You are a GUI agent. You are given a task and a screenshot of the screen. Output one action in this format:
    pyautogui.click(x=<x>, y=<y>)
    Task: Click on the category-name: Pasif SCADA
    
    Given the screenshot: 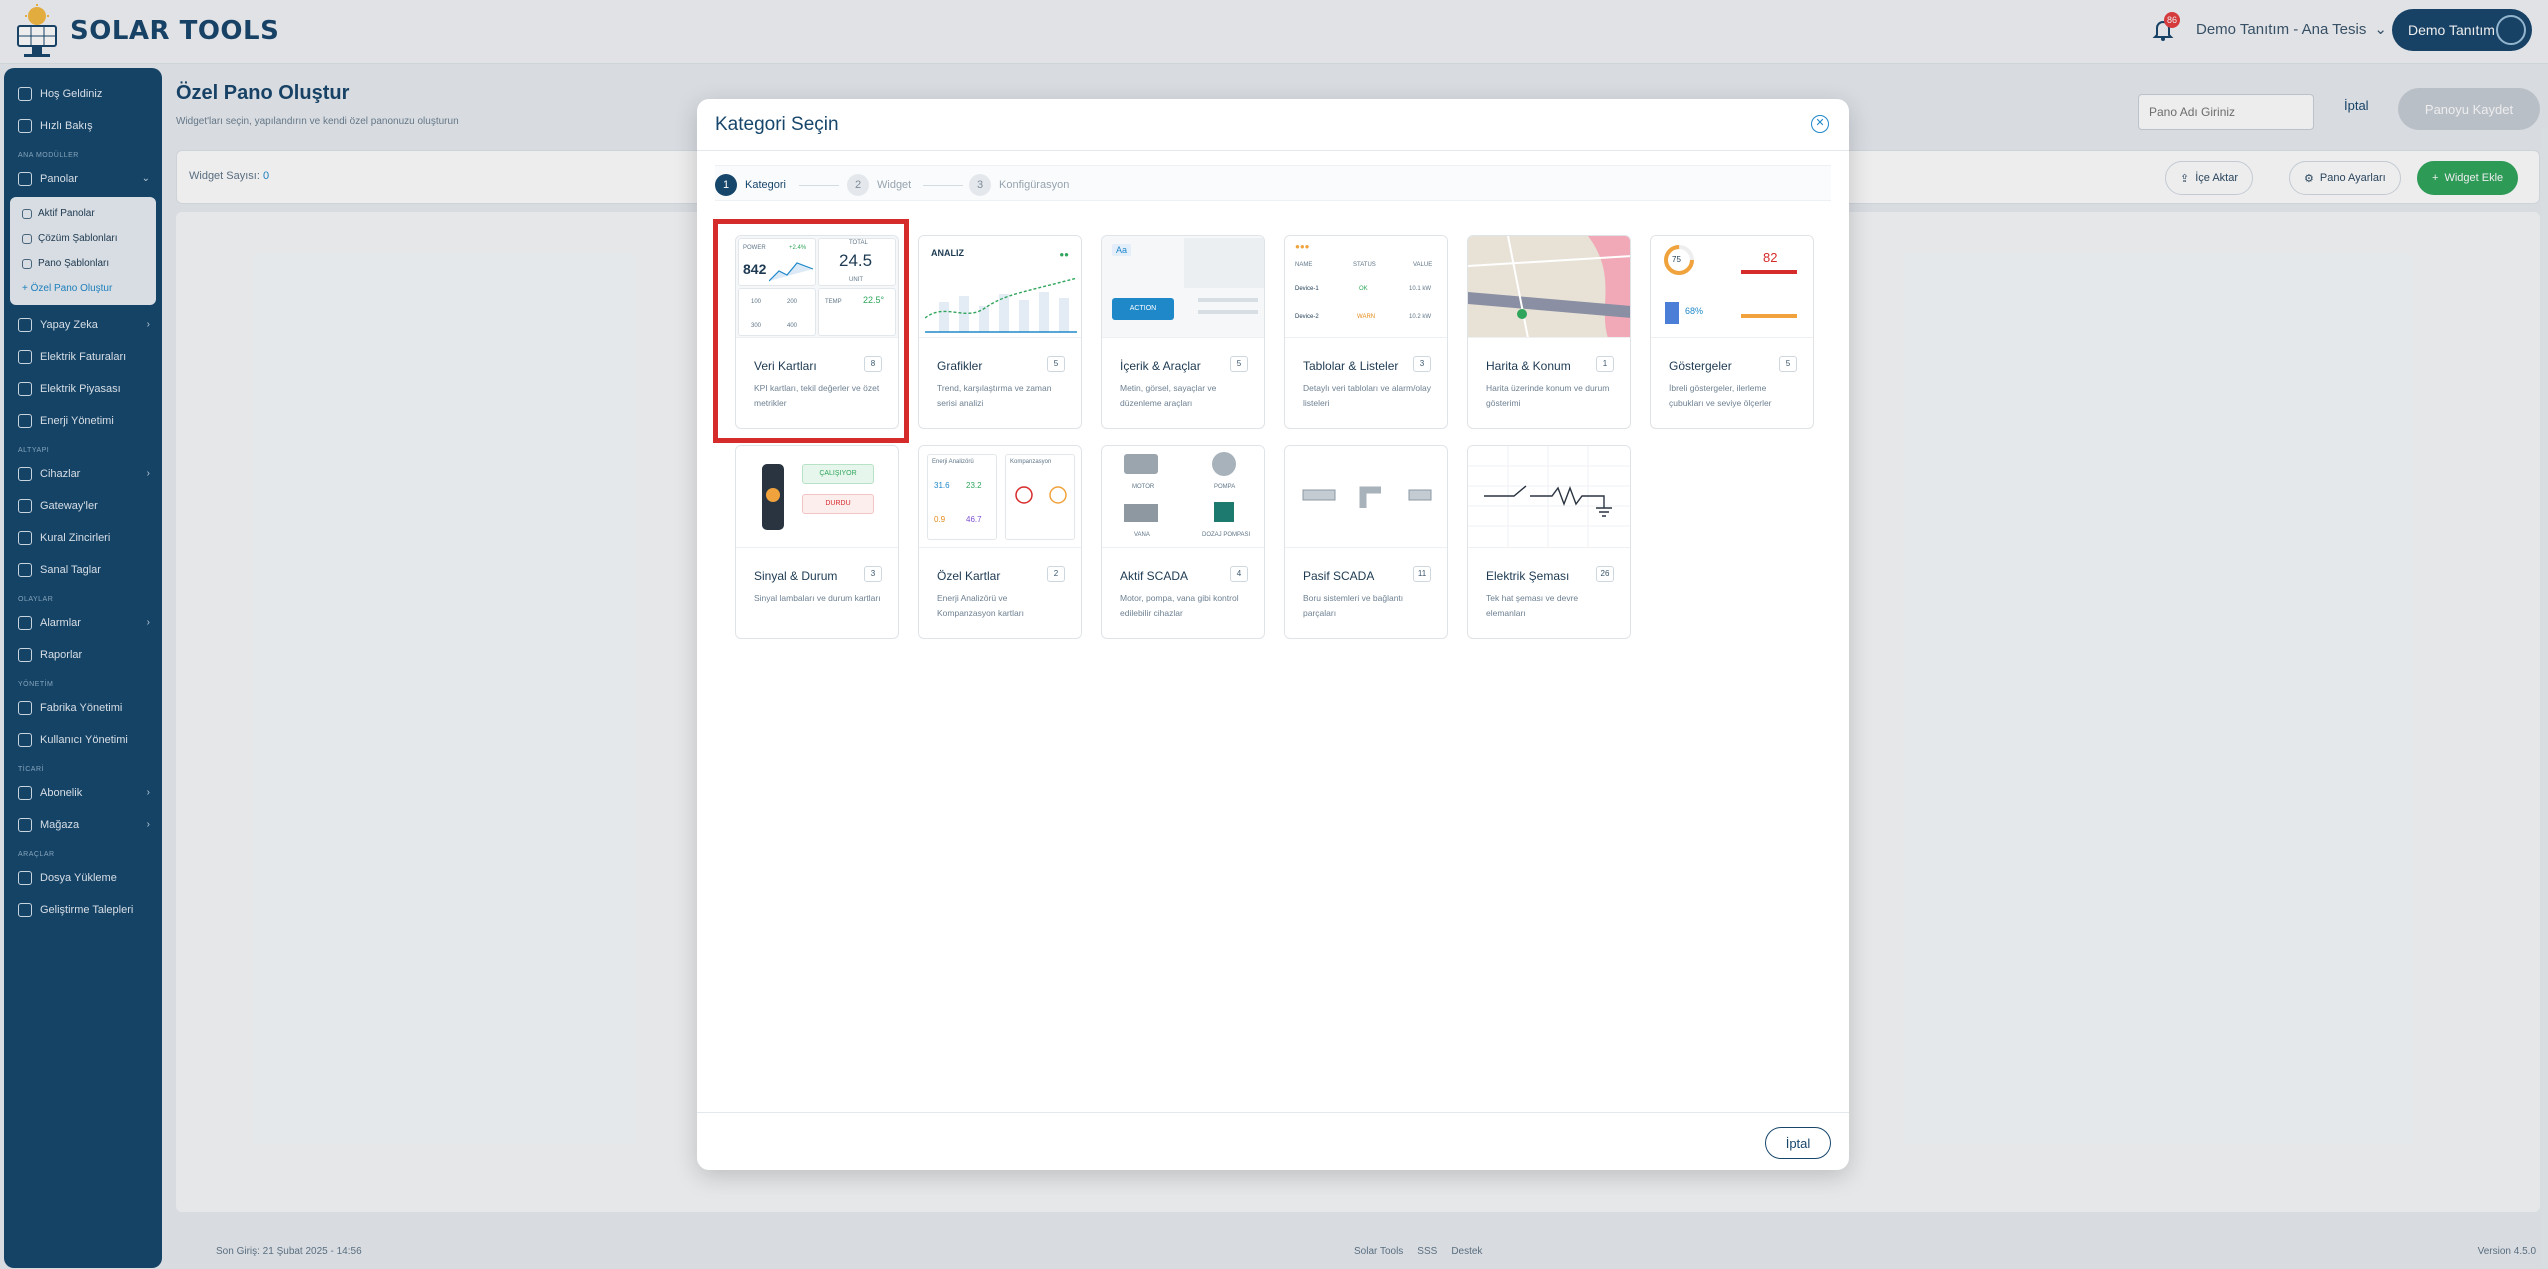 What is the action you would take?
    pyautogui.click(x=1339, y=576)
    